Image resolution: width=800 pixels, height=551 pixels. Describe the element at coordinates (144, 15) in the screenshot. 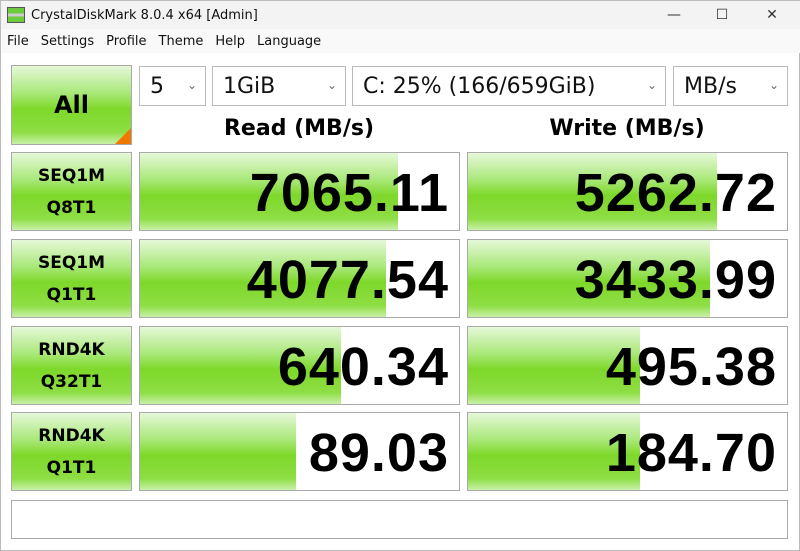

I see `window-title: CrystalDiskMark 8.0.4 x64 [Admin]` at that location.